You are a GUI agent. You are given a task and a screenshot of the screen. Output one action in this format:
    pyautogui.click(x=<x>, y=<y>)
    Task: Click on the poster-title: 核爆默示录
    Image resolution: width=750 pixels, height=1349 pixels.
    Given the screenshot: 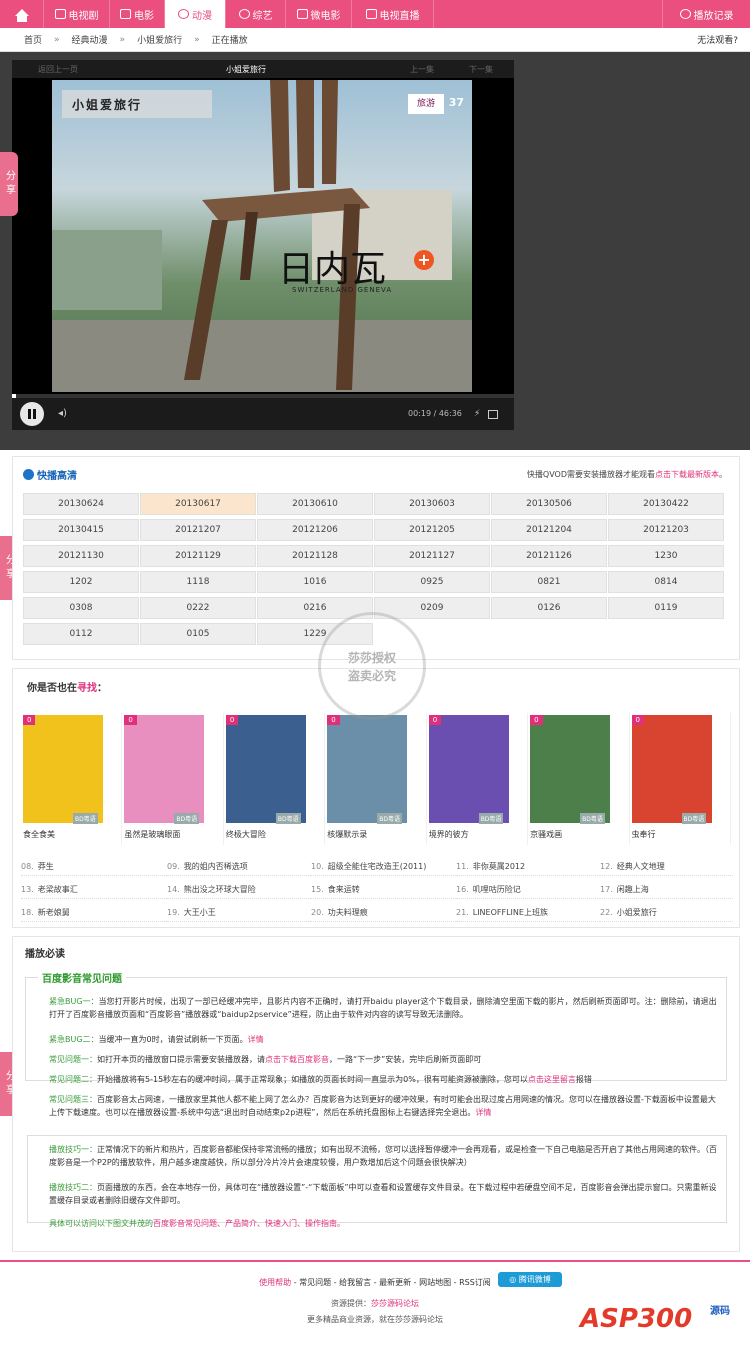 What is the action you would take?
    pyautogui.click(x=347, y=834)
    